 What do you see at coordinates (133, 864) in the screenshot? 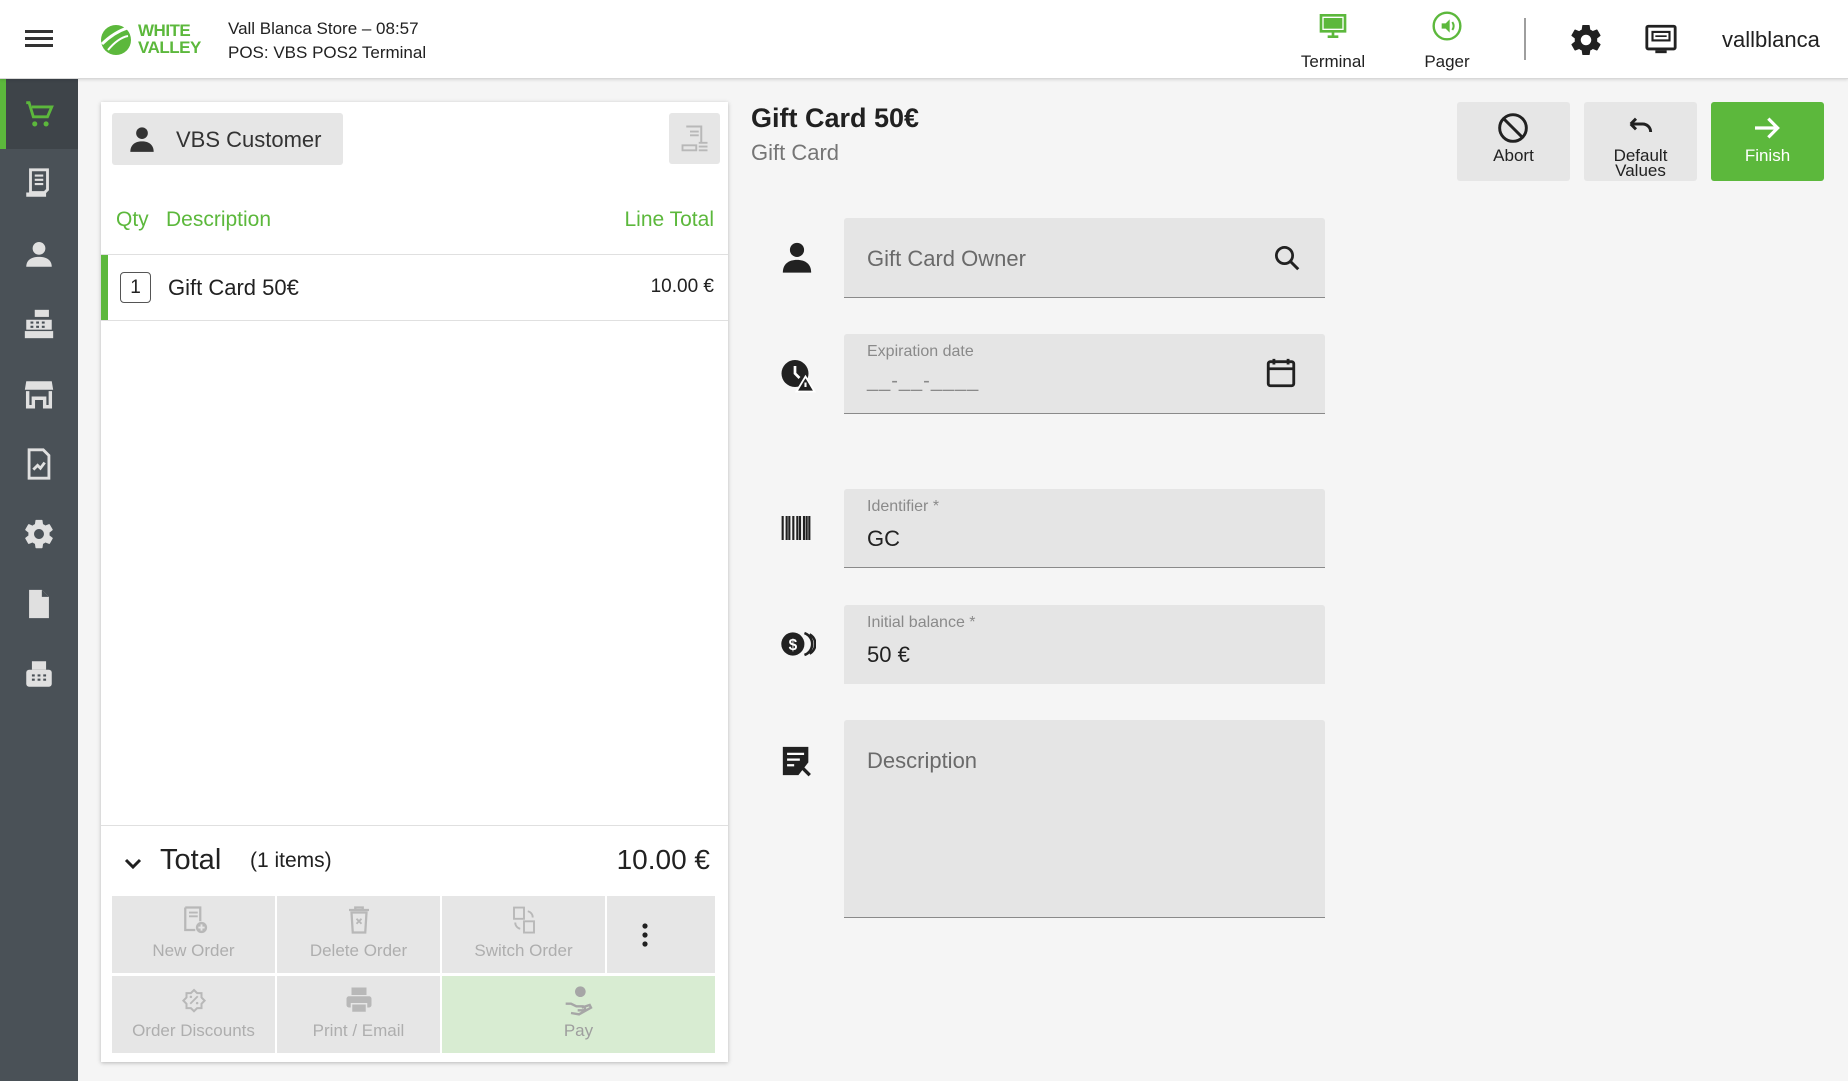
I see `chevron-down-icon` at bounding box center [133, 864].